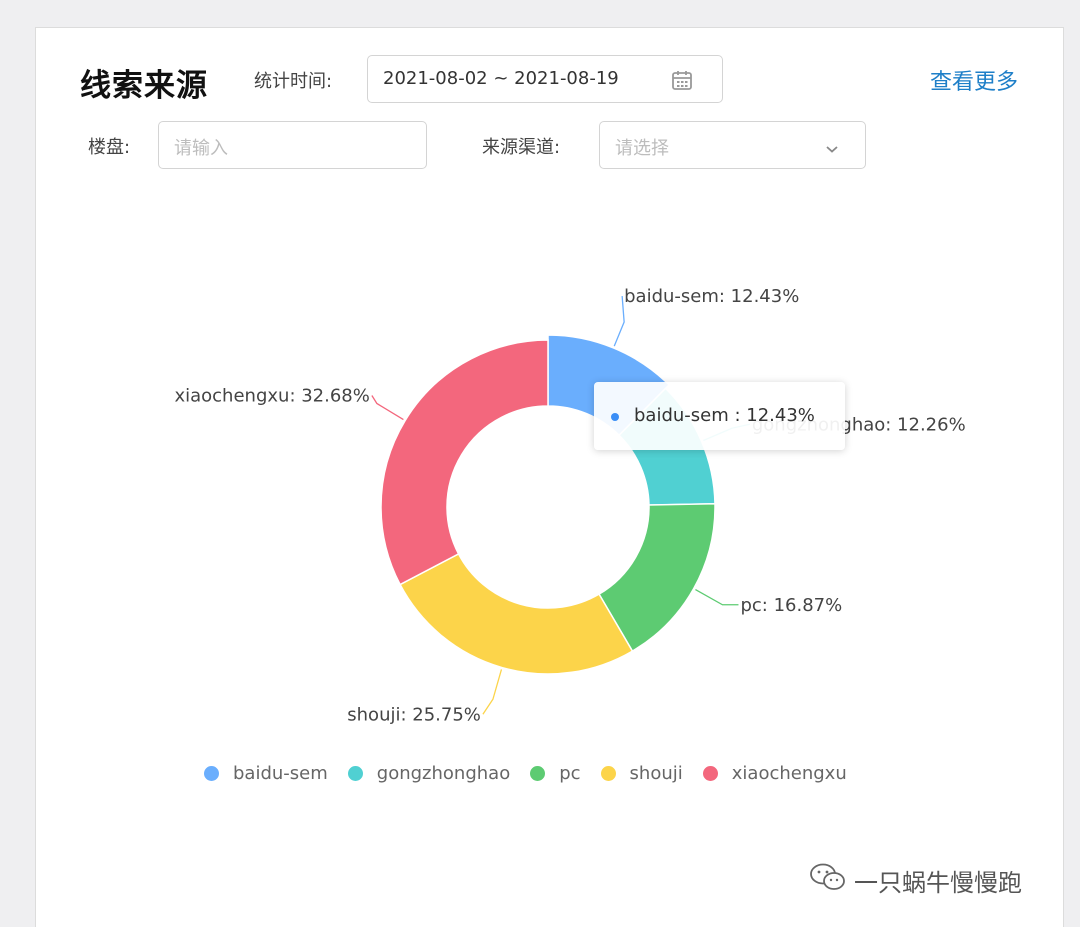 This screenshot has width=1080, height=927. Describe the element at coordinates (828, 880) in the screenshot. I see `wechat-icon` at that location.